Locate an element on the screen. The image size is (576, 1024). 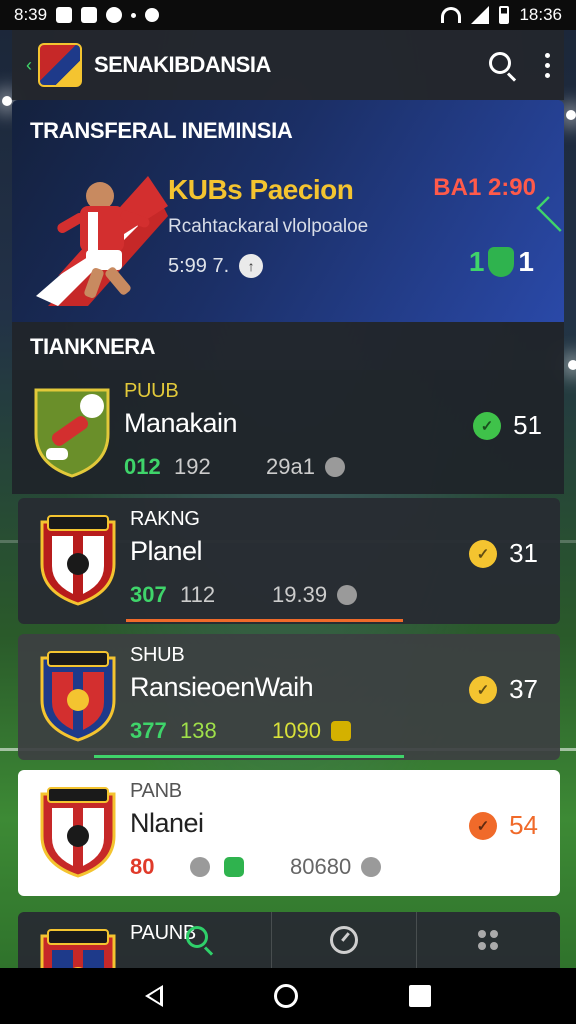
chevron-left-icon is located at coordinates (550, 214).